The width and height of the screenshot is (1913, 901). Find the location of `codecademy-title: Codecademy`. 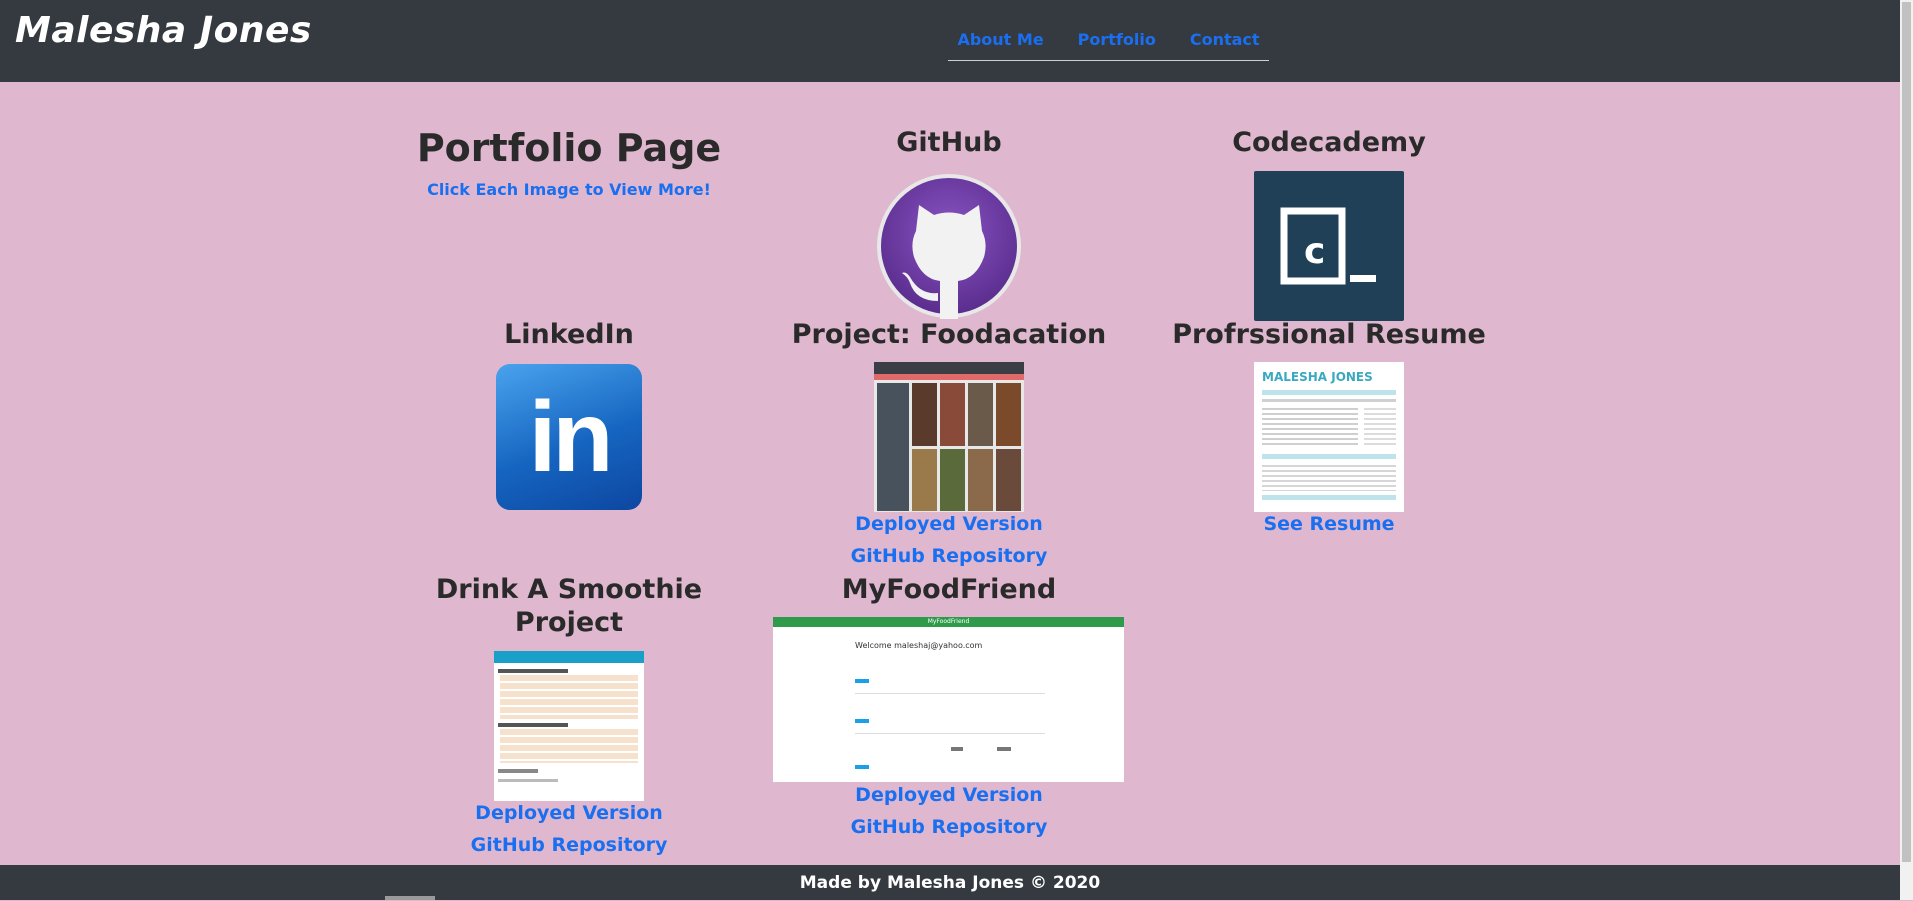

codecademy-title: Codecademy is located at coordinates (1329, 142).